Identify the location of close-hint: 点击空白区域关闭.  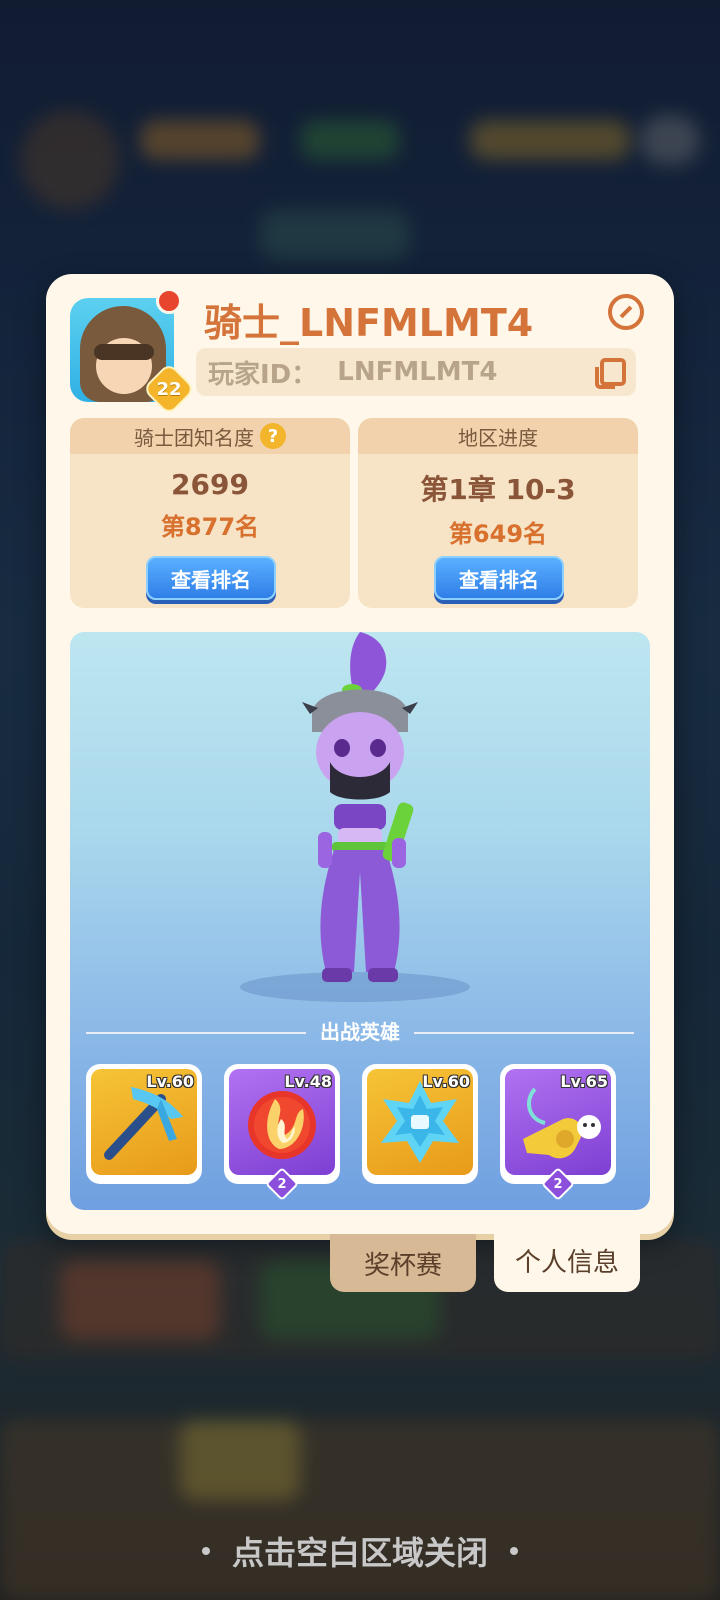
(360, 1551).